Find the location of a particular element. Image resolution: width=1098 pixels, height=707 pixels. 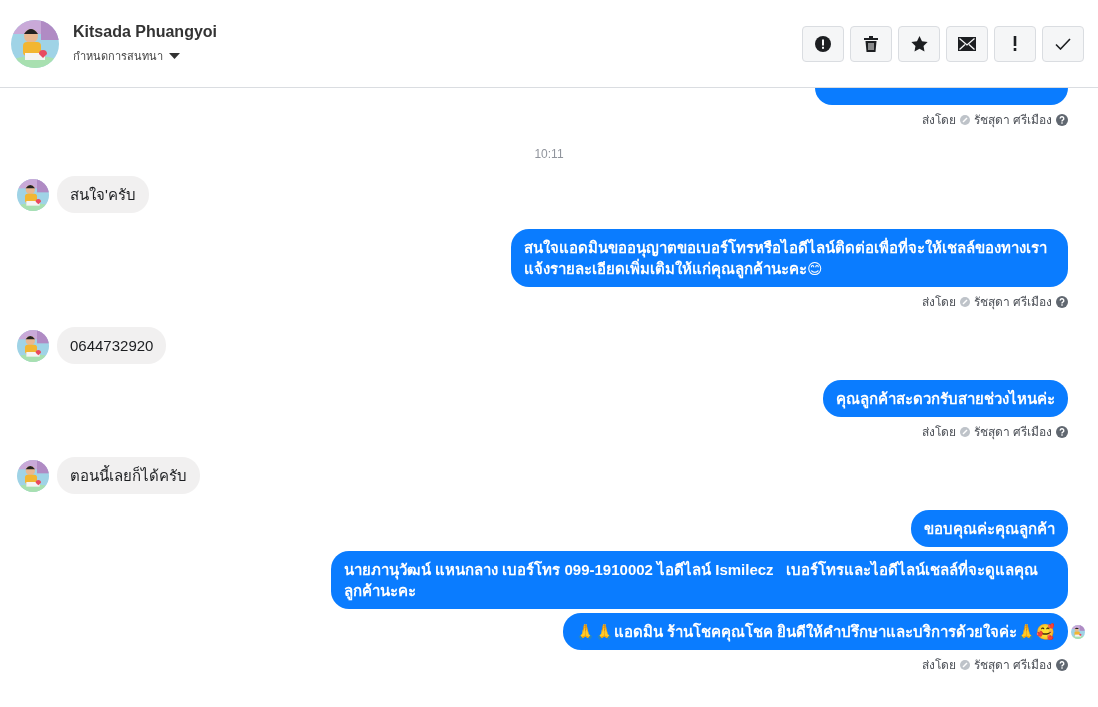

delete-button is located at coordinates (871, 43).